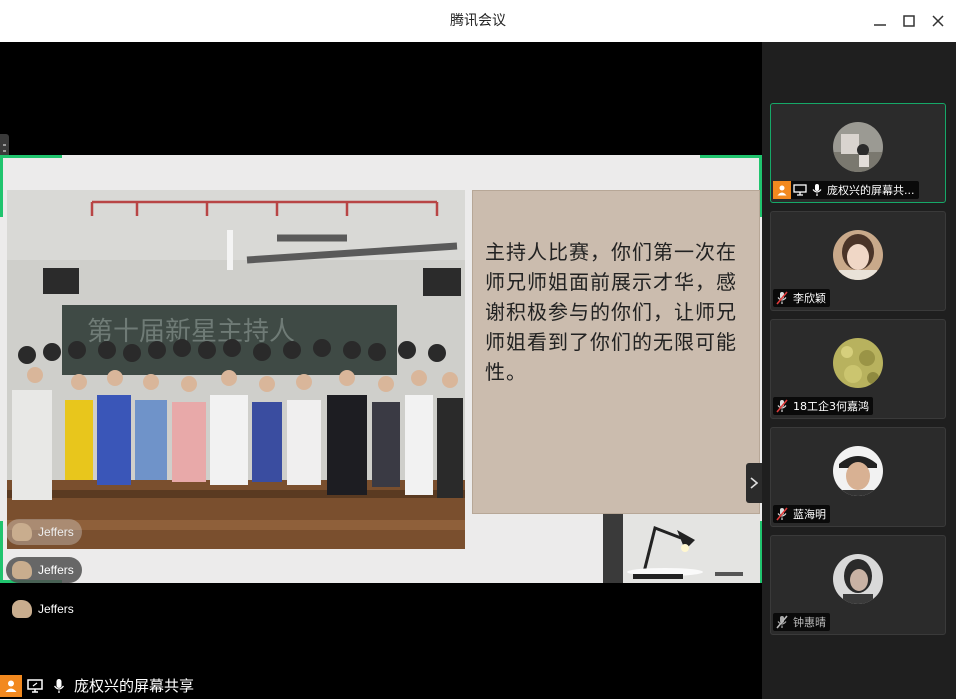 This screenshot has height=699, width=956. Describe the element at coordinates (880, 25) in the screenshot. I see `minimize-icon` at that location.